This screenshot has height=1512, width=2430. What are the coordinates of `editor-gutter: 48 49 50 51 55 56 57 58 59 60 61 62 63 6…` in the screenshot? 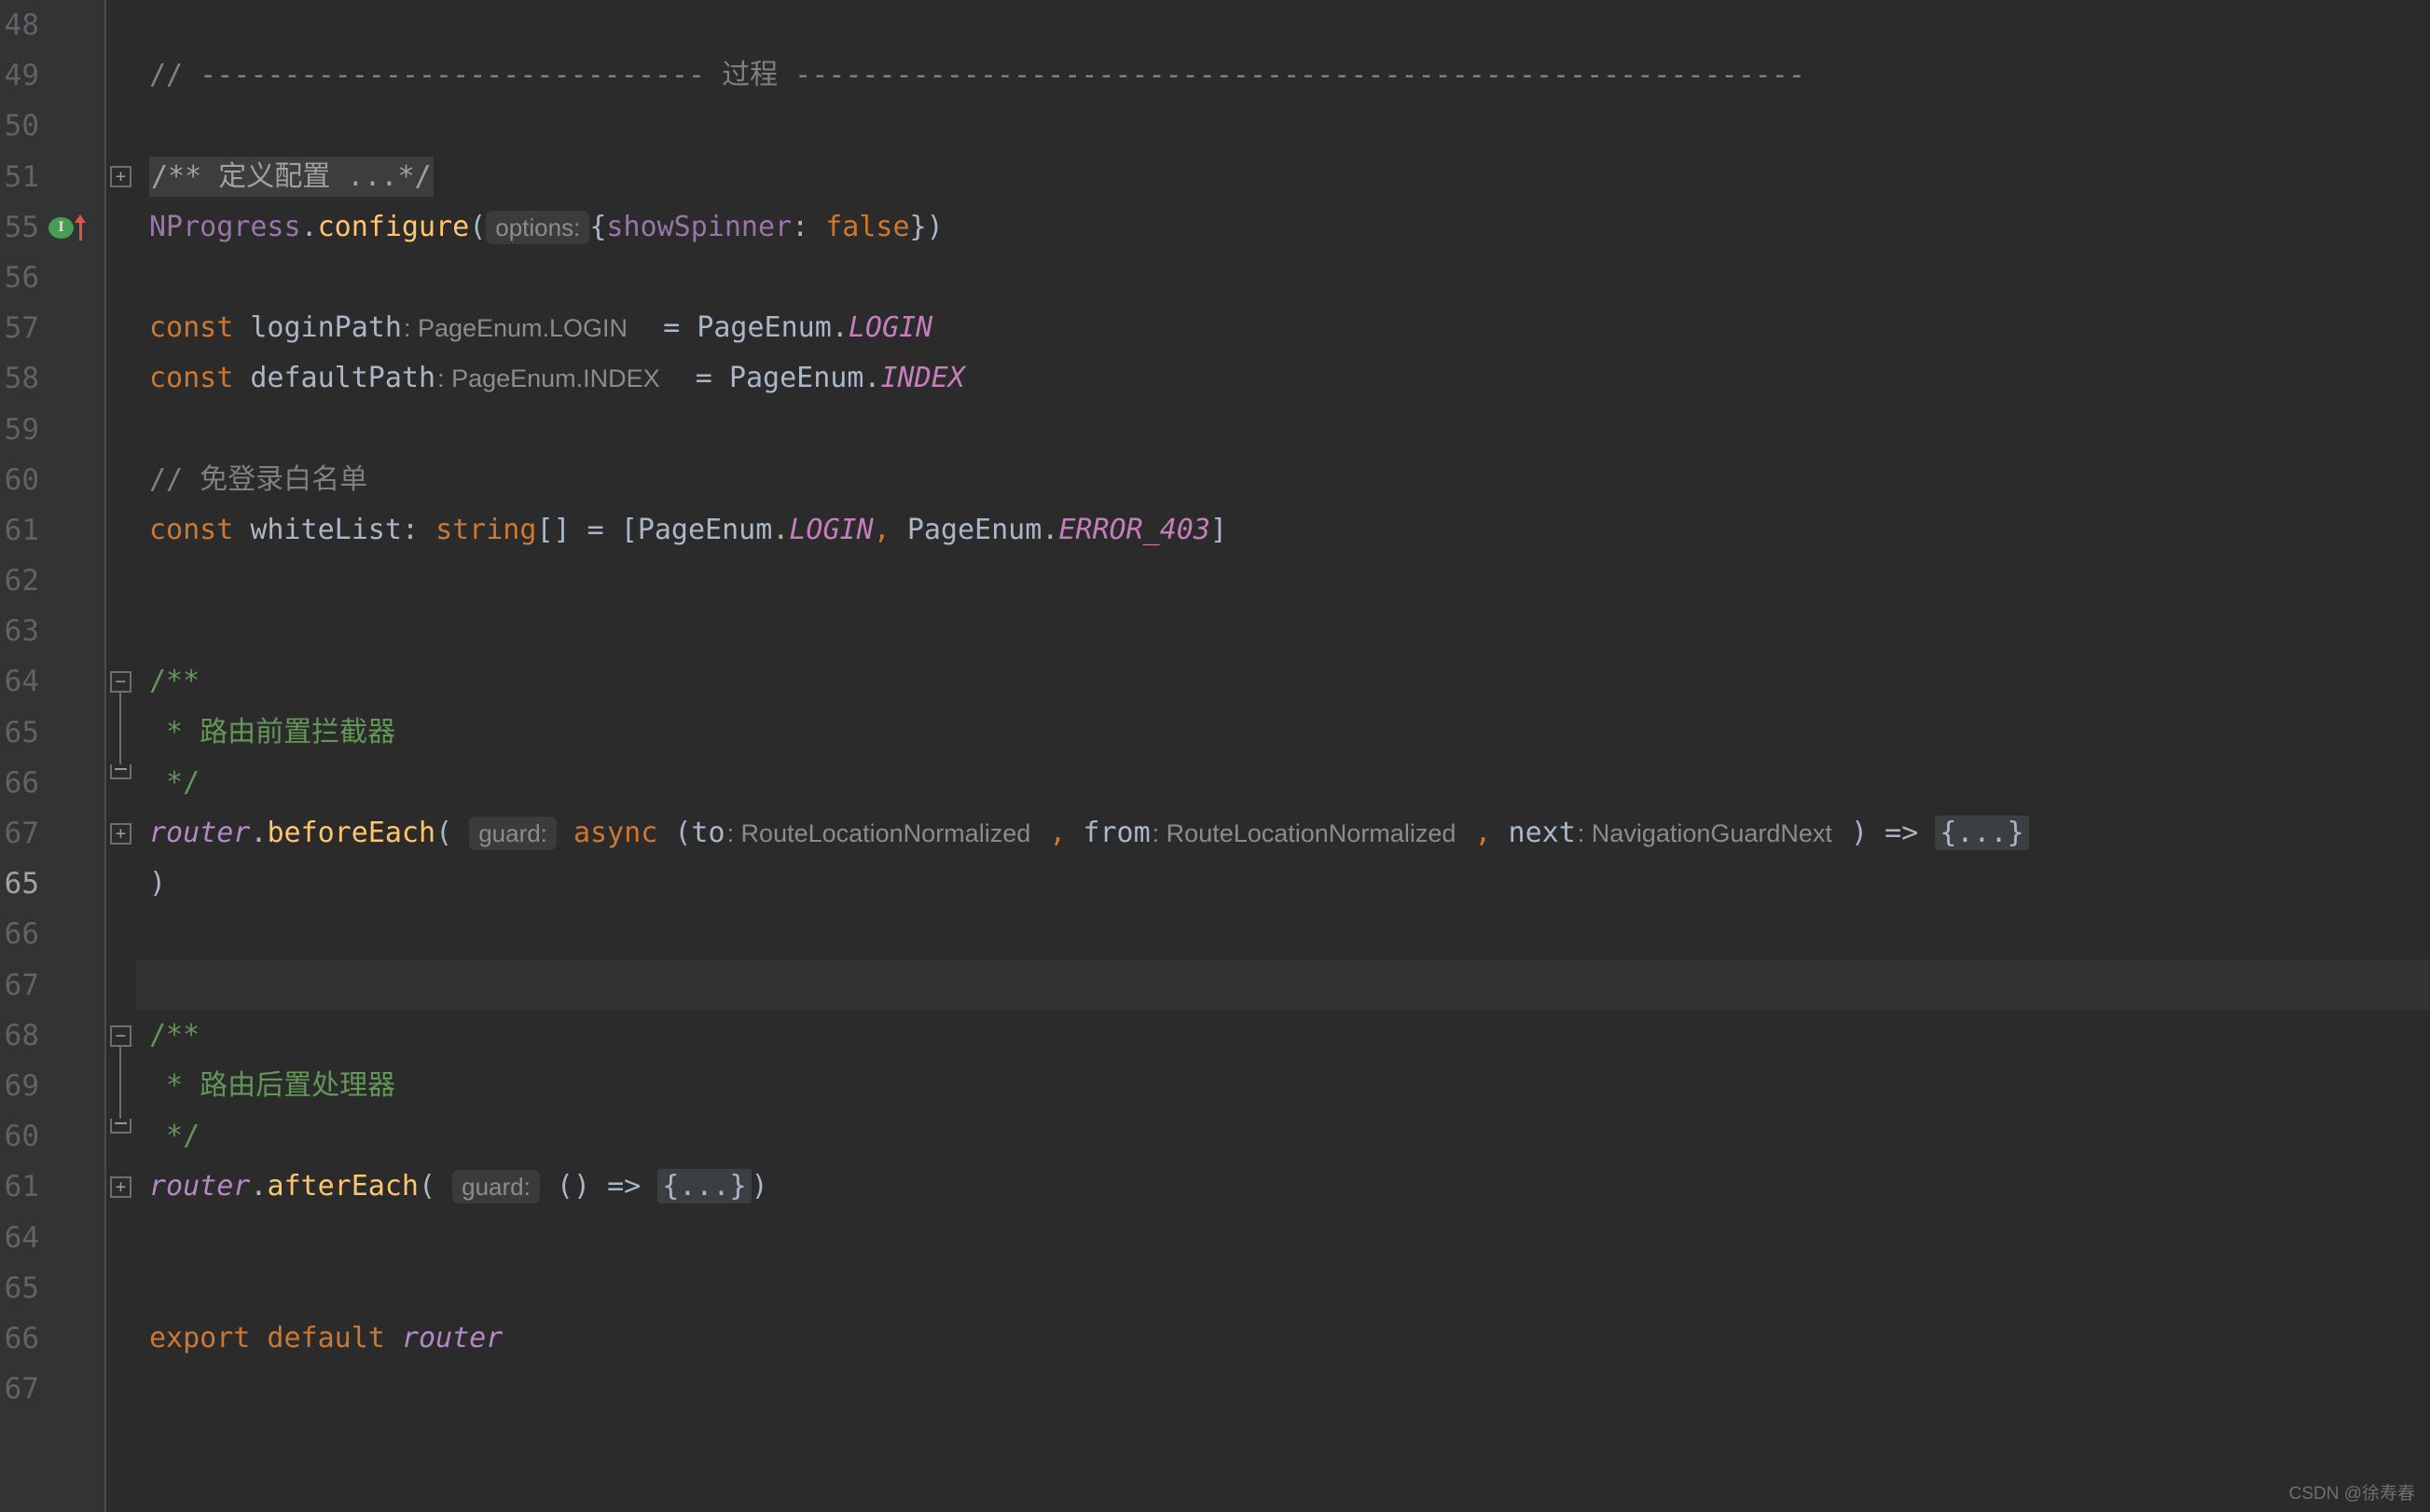 It's located at (52, 756).